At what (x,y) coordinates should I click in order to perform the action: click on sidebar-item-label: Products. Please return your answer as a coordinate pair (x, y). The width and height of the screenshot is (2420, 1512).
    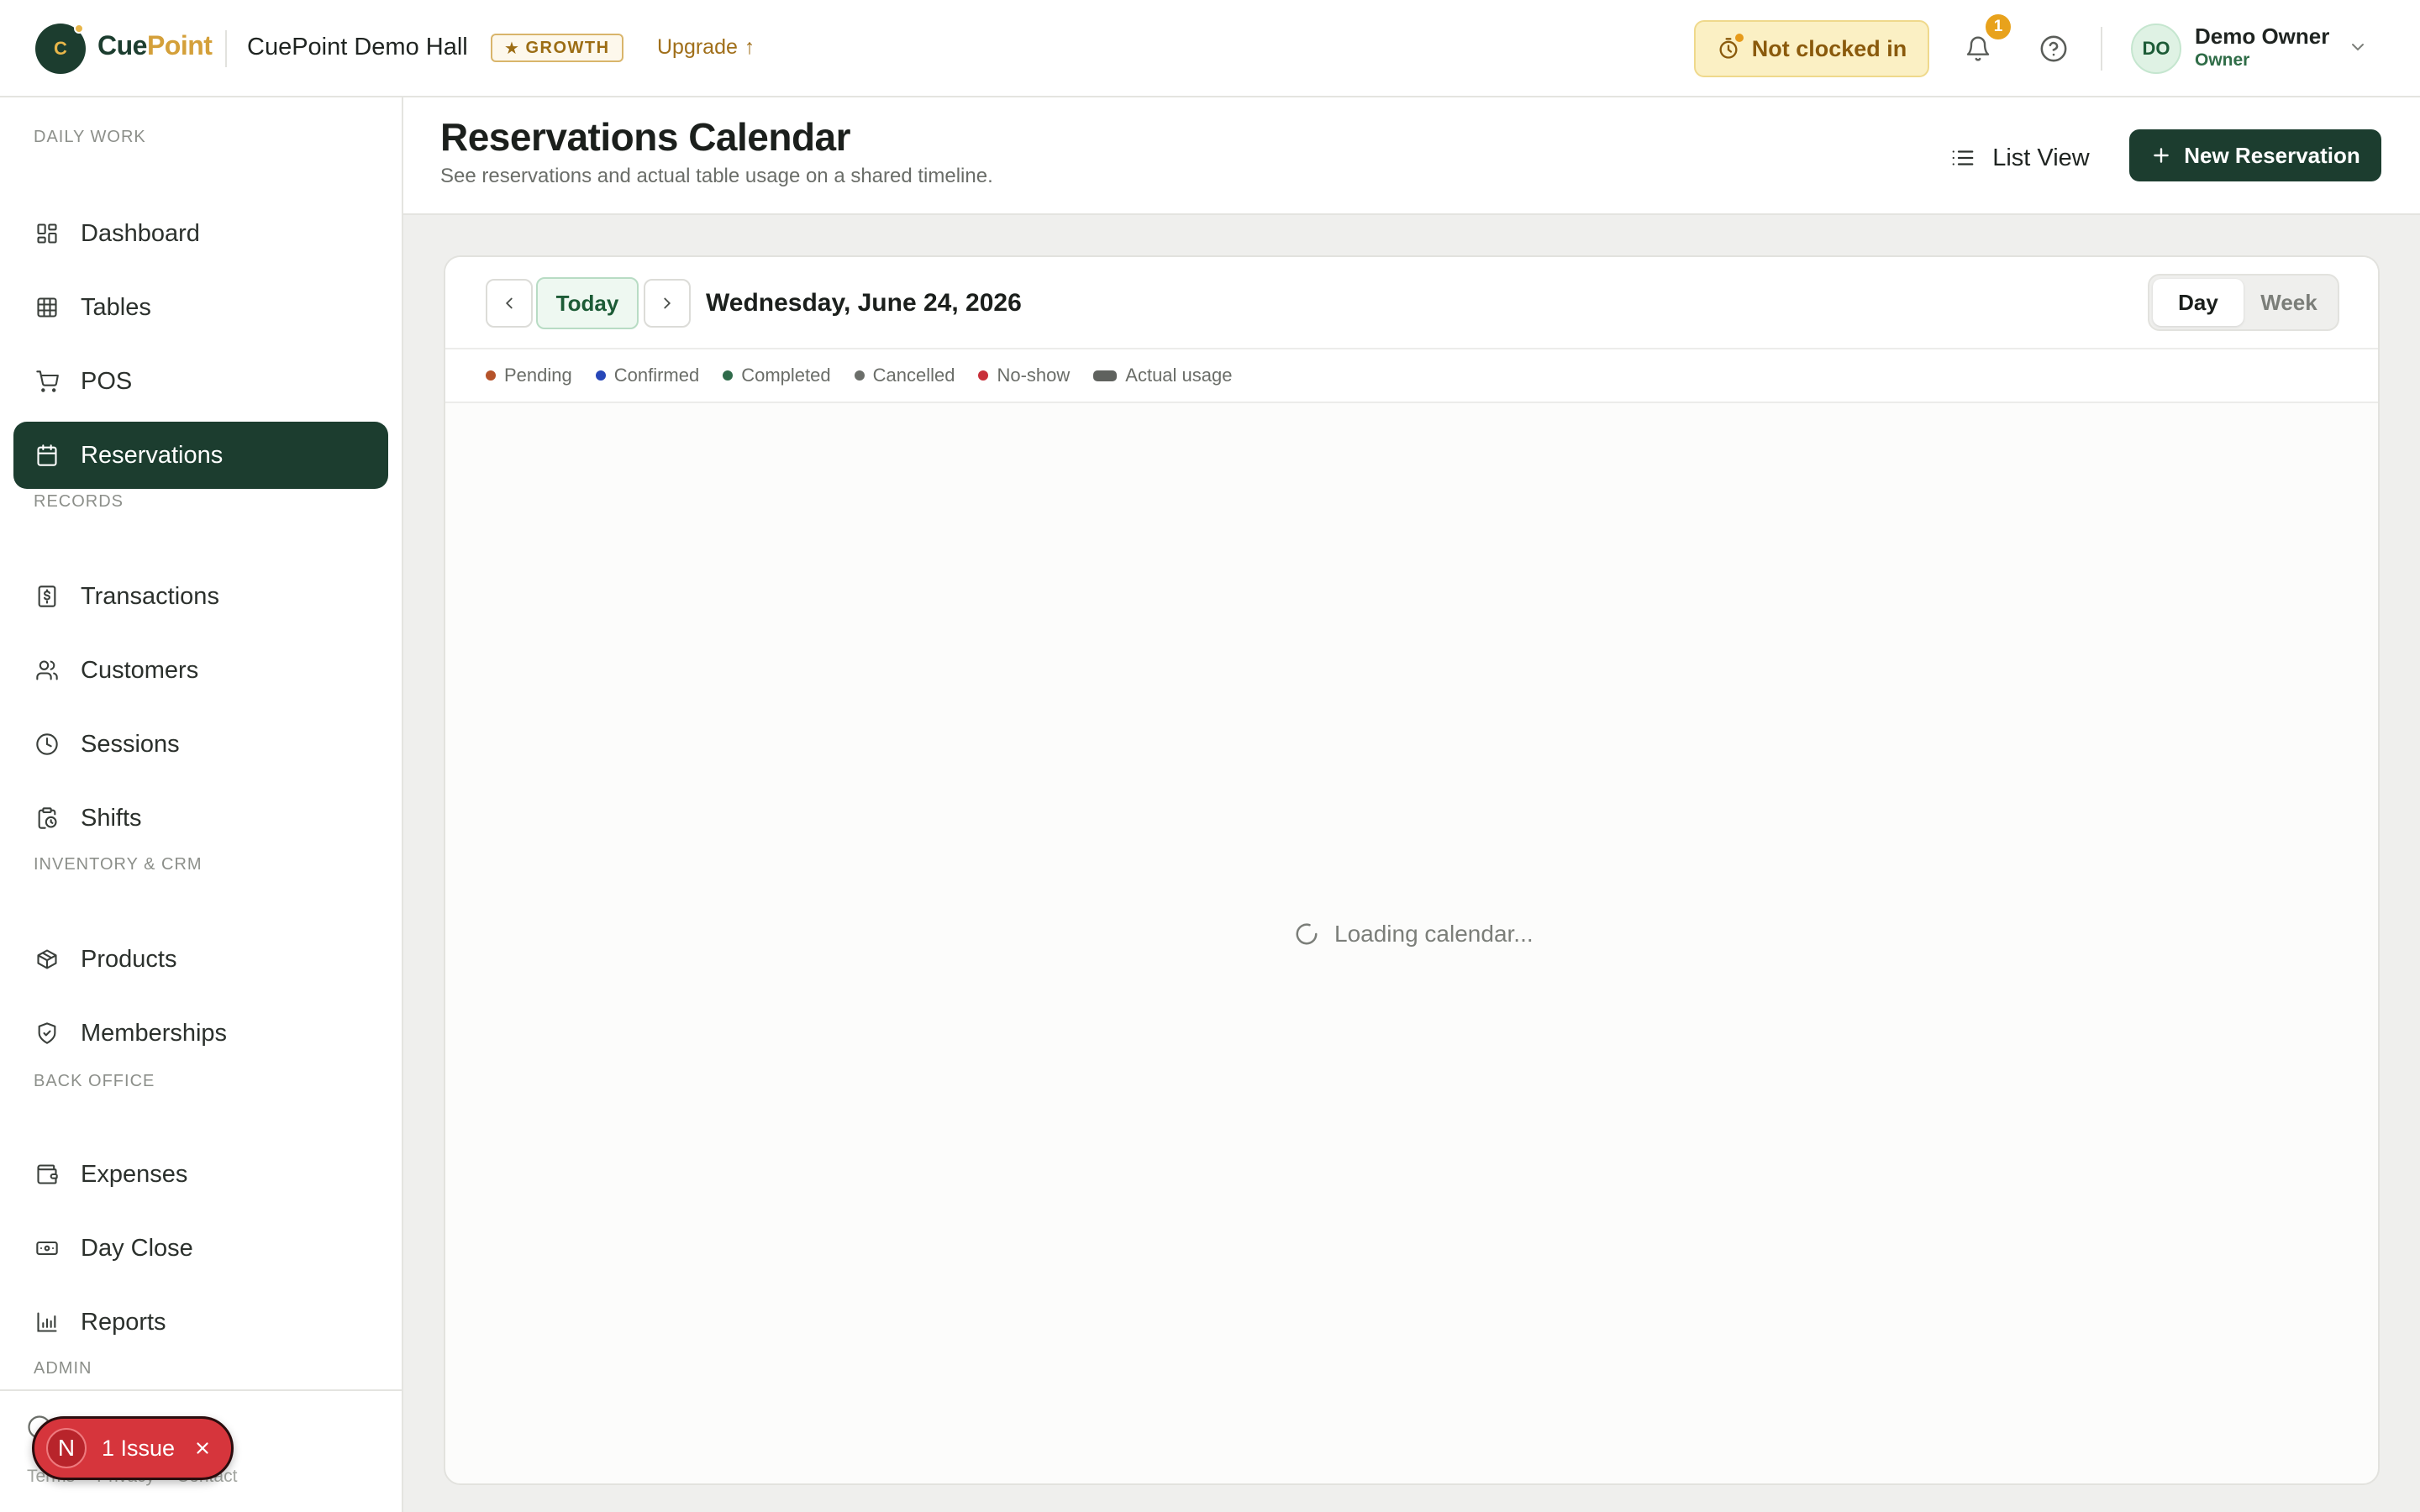
    Looking at the image, I should click on (129, 959).